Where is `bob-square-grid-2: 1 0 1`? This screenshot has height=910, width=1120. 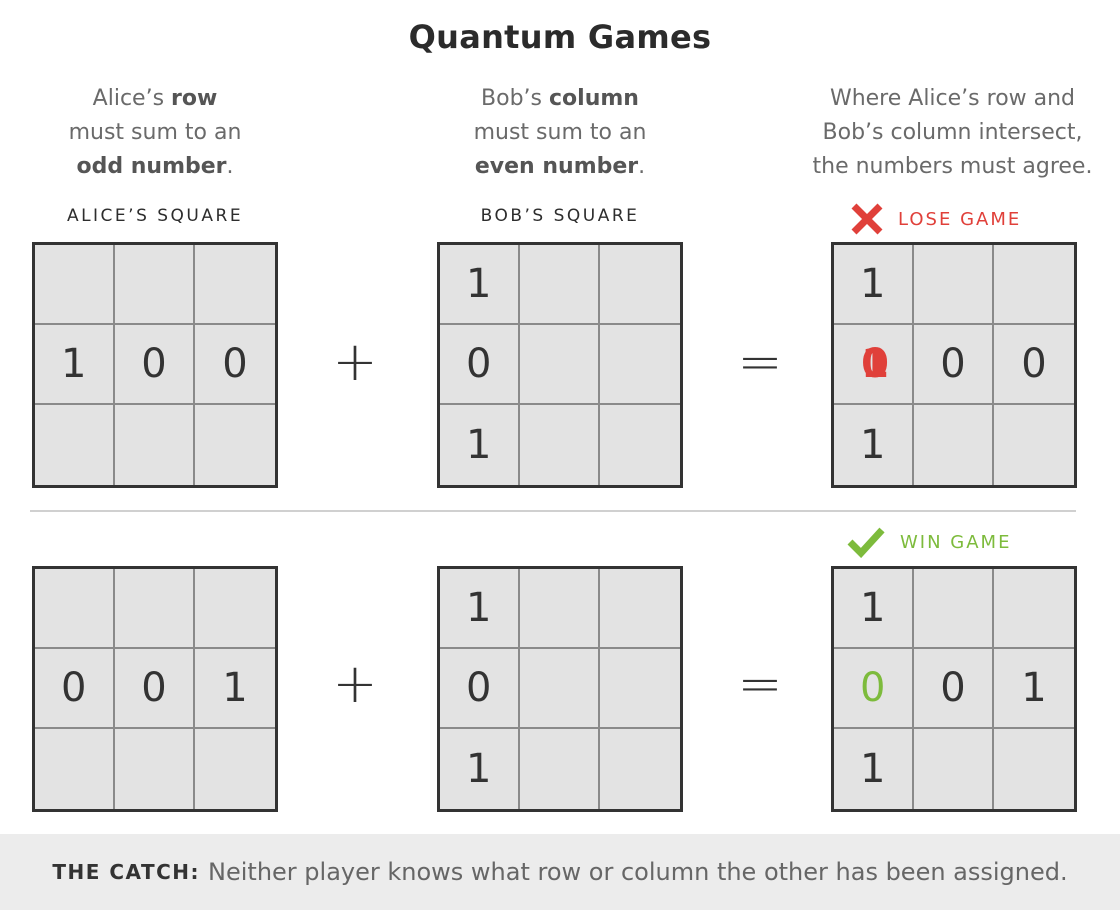
bob-square-grid-2: 1 0 1 is located at coordinates (560, 689).